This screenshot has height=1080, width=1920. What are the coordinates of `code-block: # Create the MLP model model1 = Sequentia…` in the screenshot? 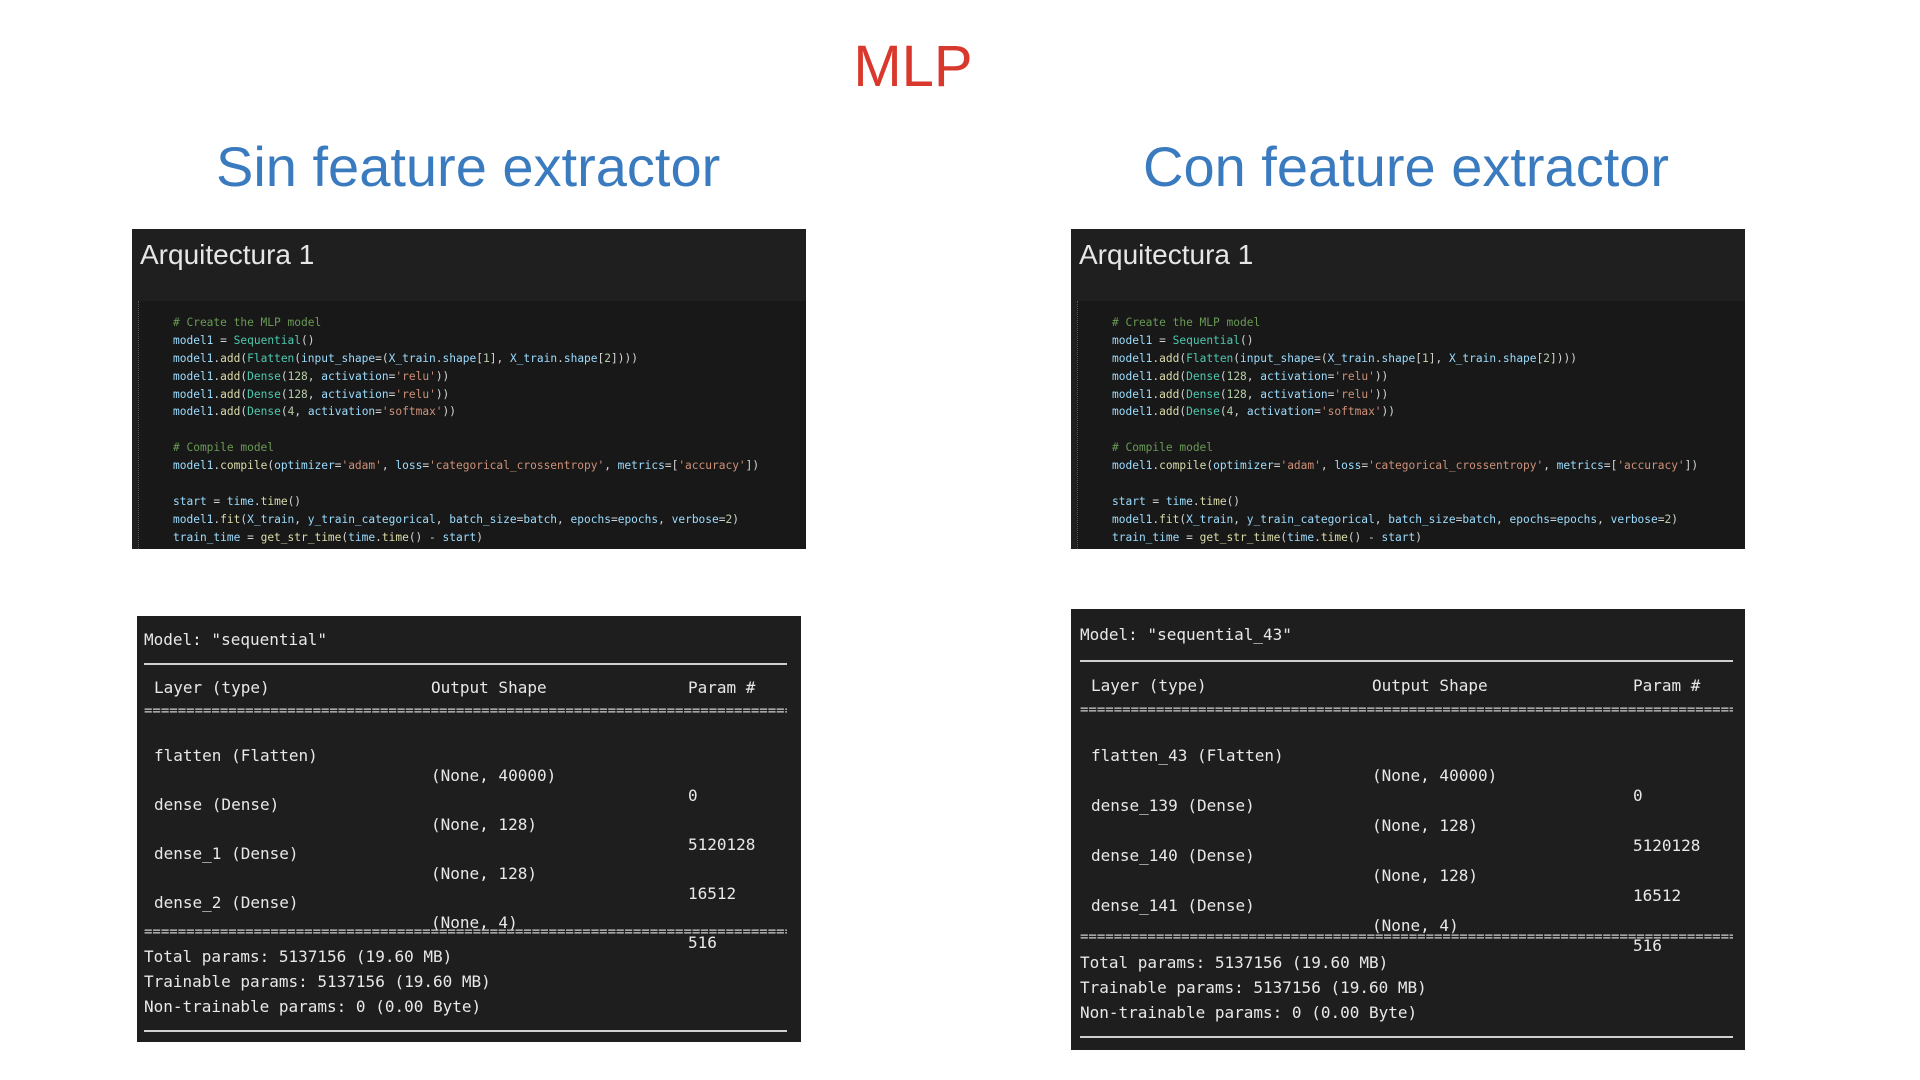 It's located at (1405, 430).